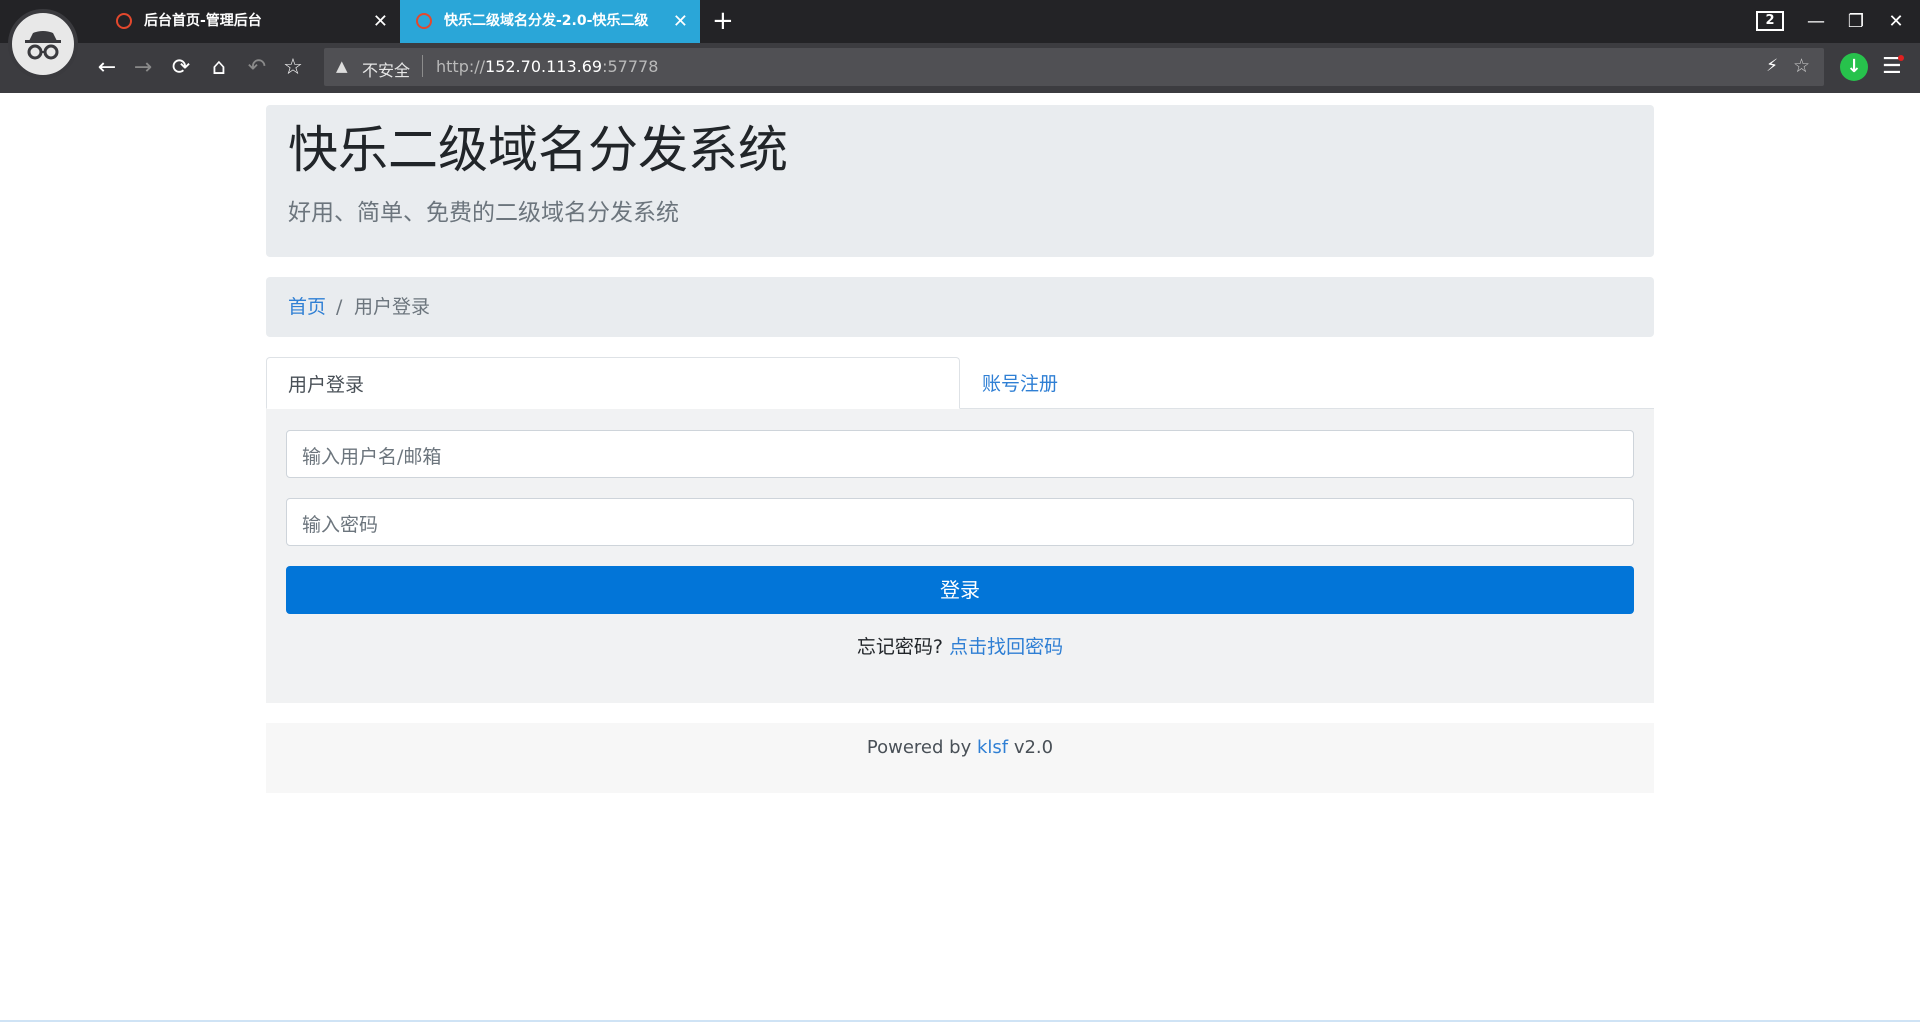 Image resolution: width=1920 pixels, height=1024 pixels. Describe the element at coordinates (181, 68) in the screenshot. I see `reload-icon: ⟳` at that location.